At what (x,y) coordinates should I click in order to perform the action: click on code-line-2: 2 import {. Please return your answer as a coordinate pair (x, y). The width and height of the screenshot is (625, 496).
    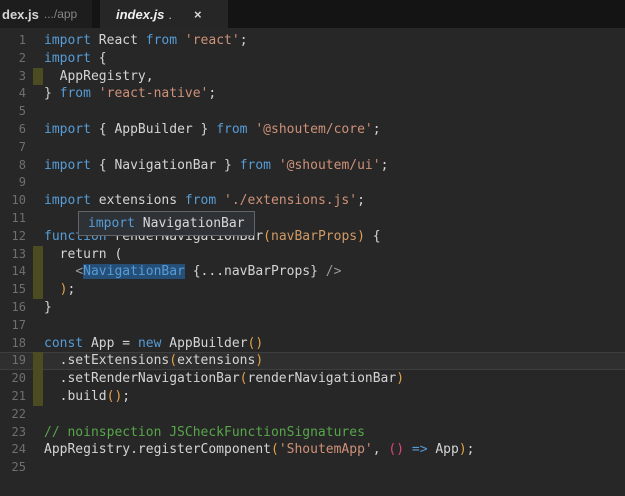
    Looking at the image, I should click on (312, 59).